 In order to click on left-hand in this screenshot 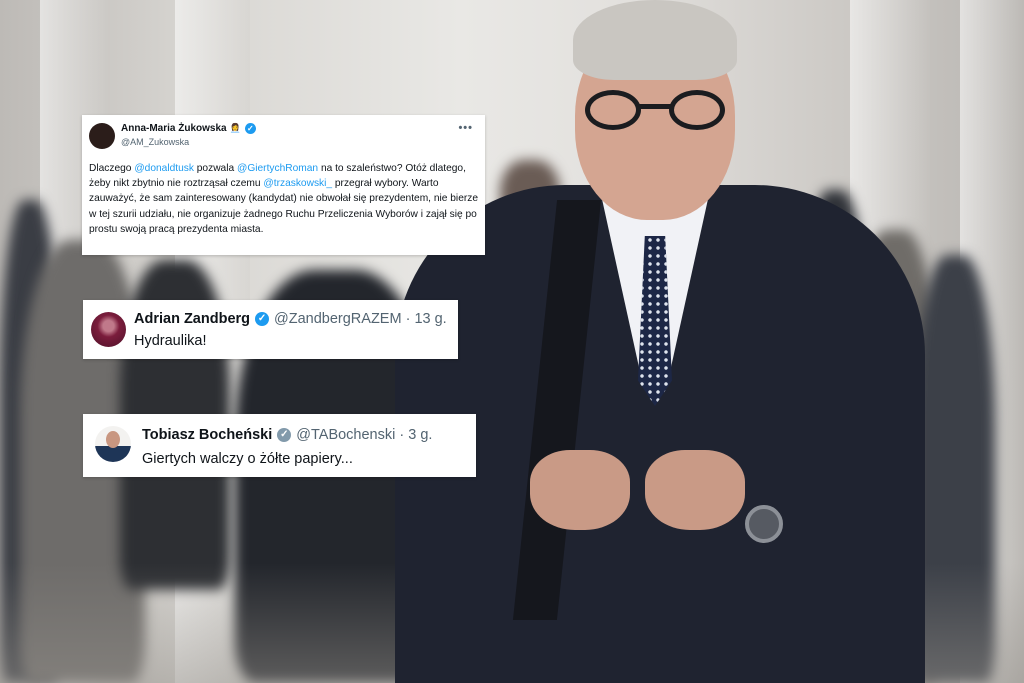, I will do `click(580, 490)`.